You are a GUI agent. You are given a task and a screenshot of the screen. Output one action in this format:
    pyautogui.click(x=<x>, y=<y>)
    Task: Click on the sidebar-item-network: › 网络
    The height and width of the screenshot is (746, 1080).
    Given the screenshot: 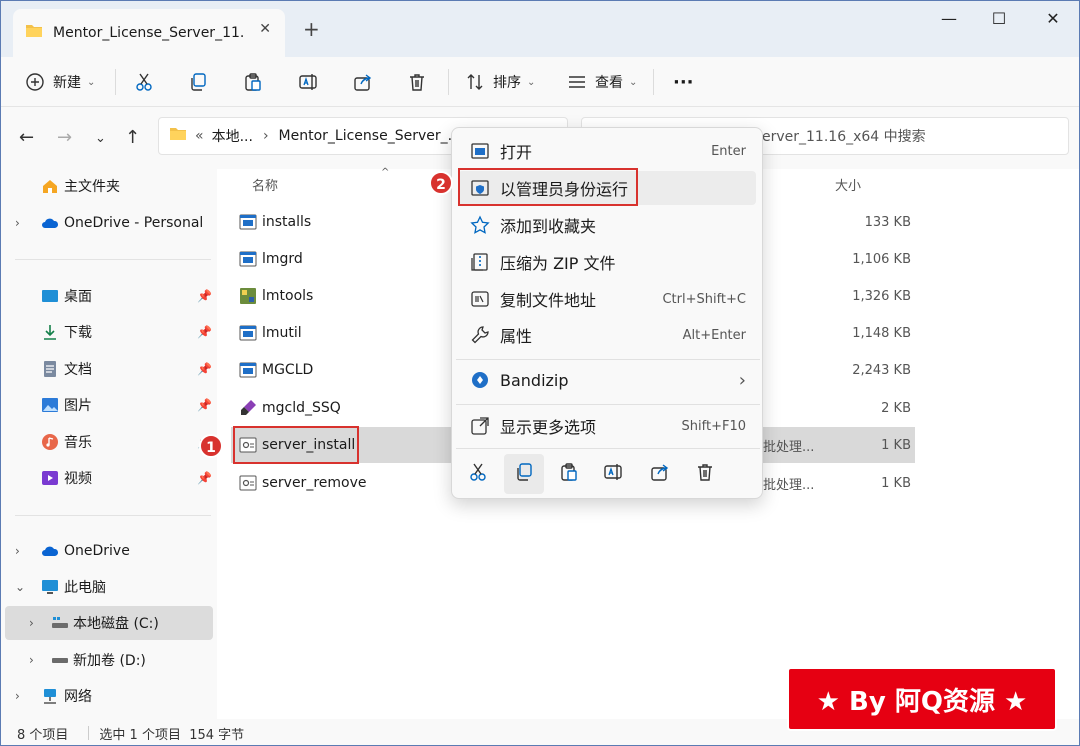 What is the action you would take?
    pyautogui.click(x=107, y=696)
    